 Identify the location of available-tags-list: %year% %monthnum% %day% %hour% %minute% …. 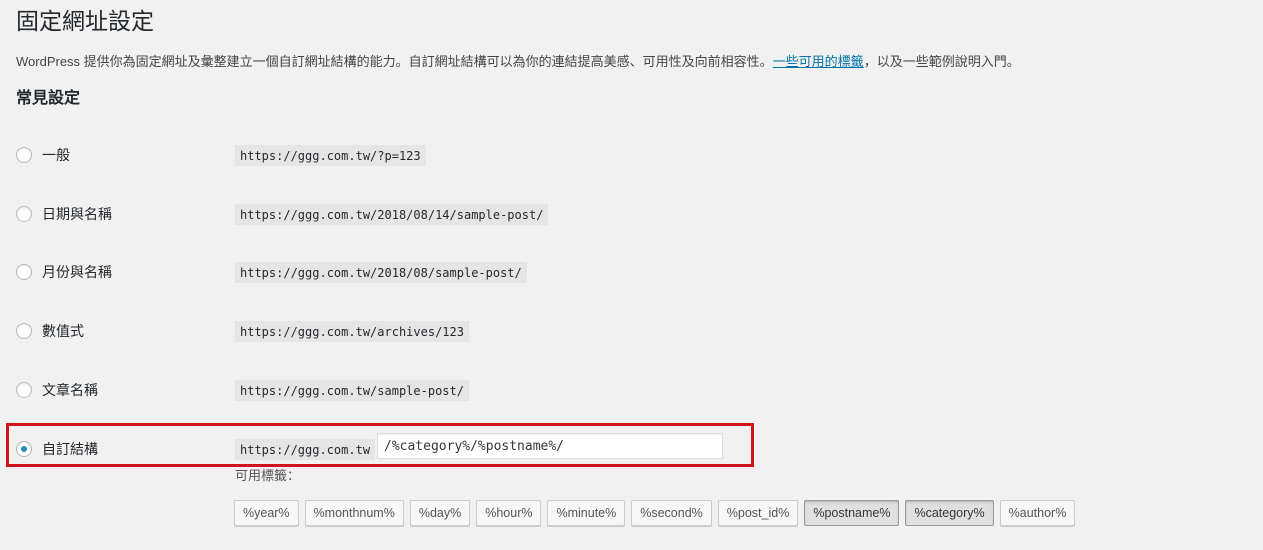
(657, 513).